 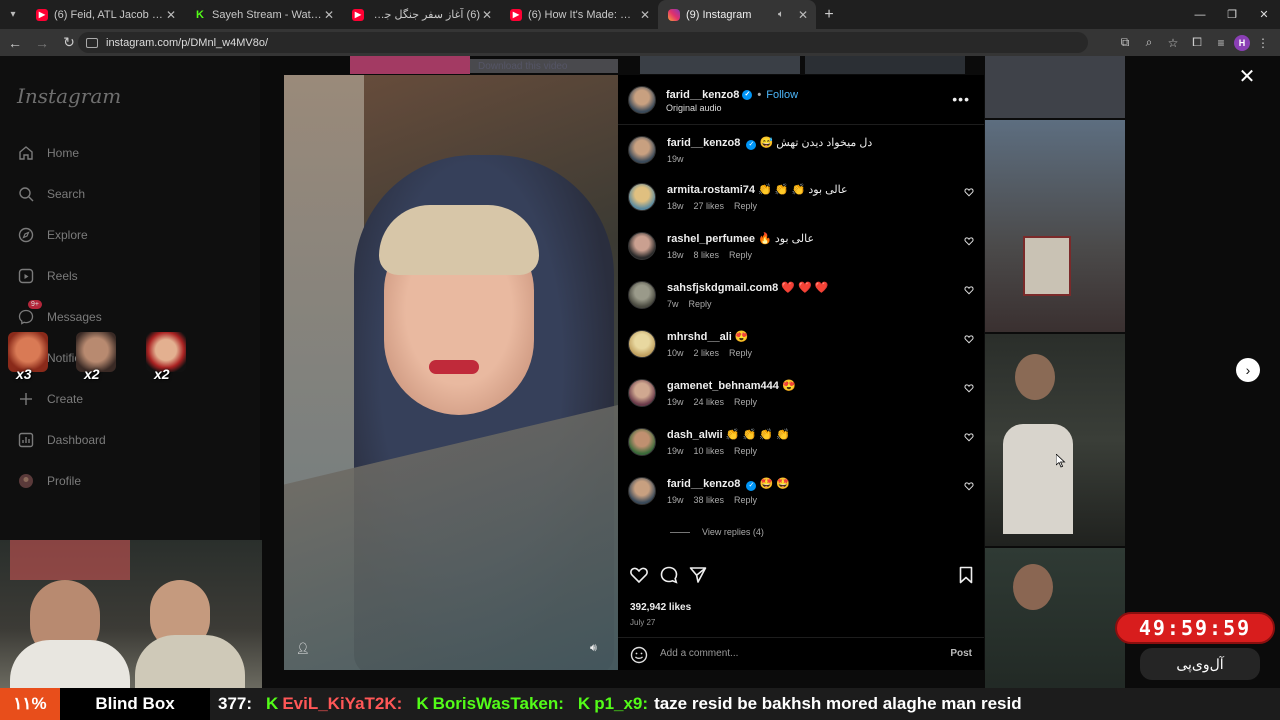 What do you see at coordinates (707, 255) in the screenshot?
I see `comment-likes: 8 likes` at bounding box center [707, 255].